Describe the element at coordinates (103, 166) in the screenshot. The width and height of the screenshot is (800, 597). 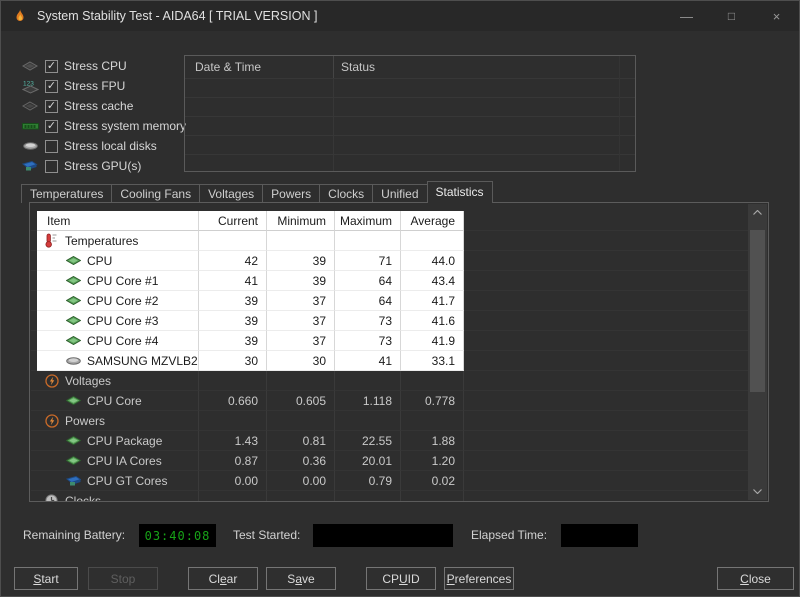
I see `stress-option-stress-gpu-s: Stress GPU(s)` at that location.